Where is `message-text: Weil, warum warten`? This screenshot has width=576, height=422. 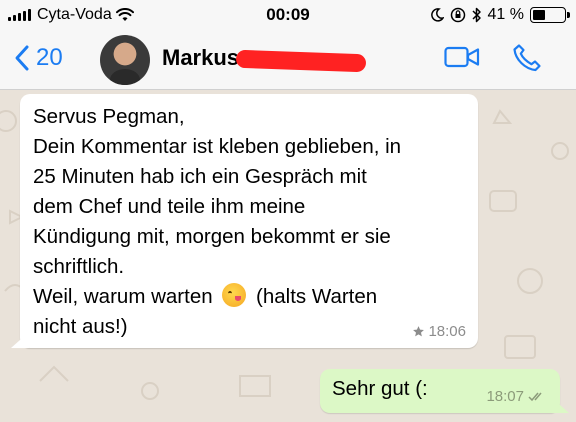 message-text: Weil, warum warten is located at coordinates (123, 296).